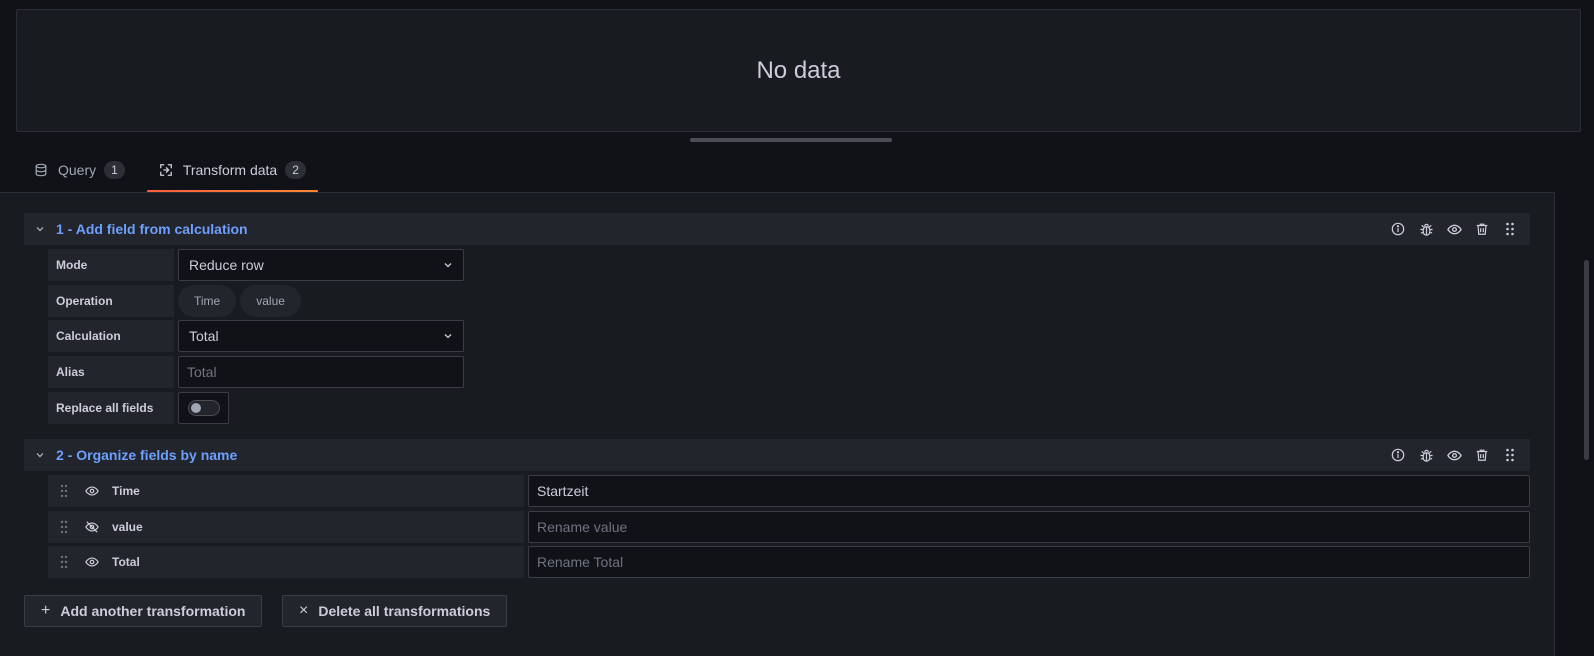 Image resolution: width=1594 pixels, height=656 pixels. I want to click on no-data-message: No data, so click(798, 70).